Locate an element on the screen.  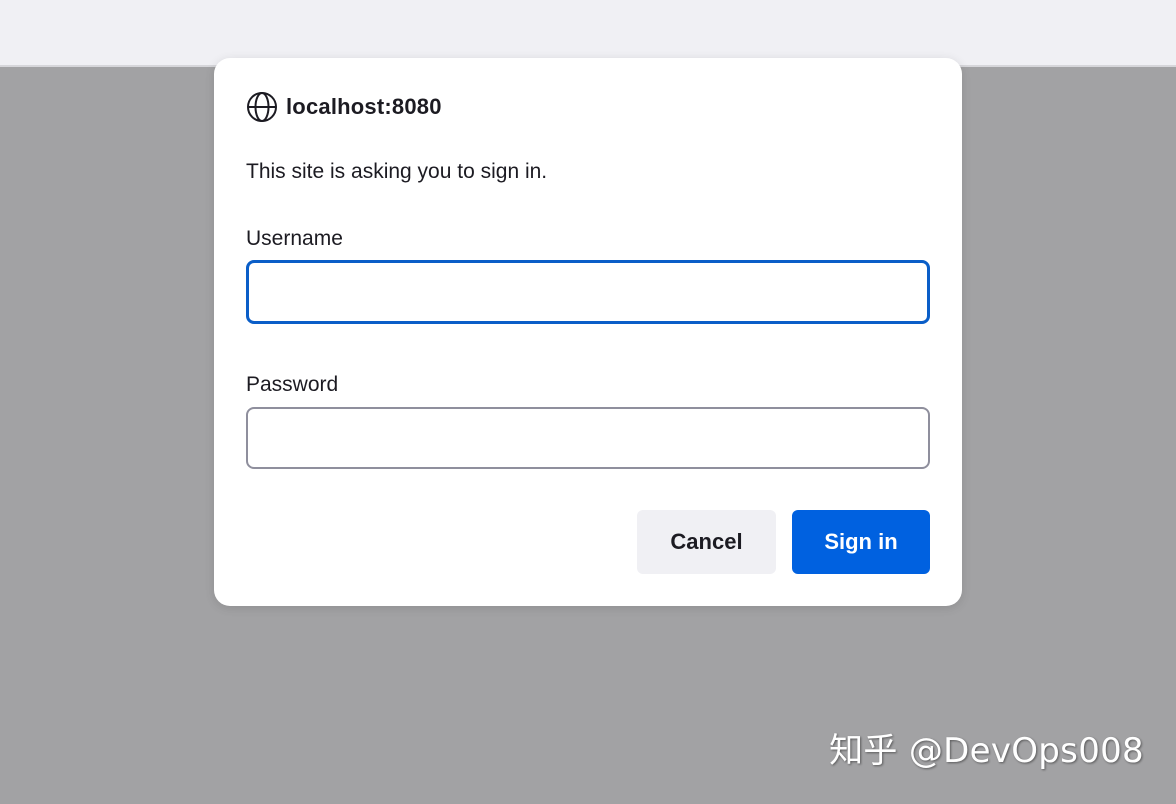
dialog-origin: localhost:8080 is located at coordinates (344, 107).